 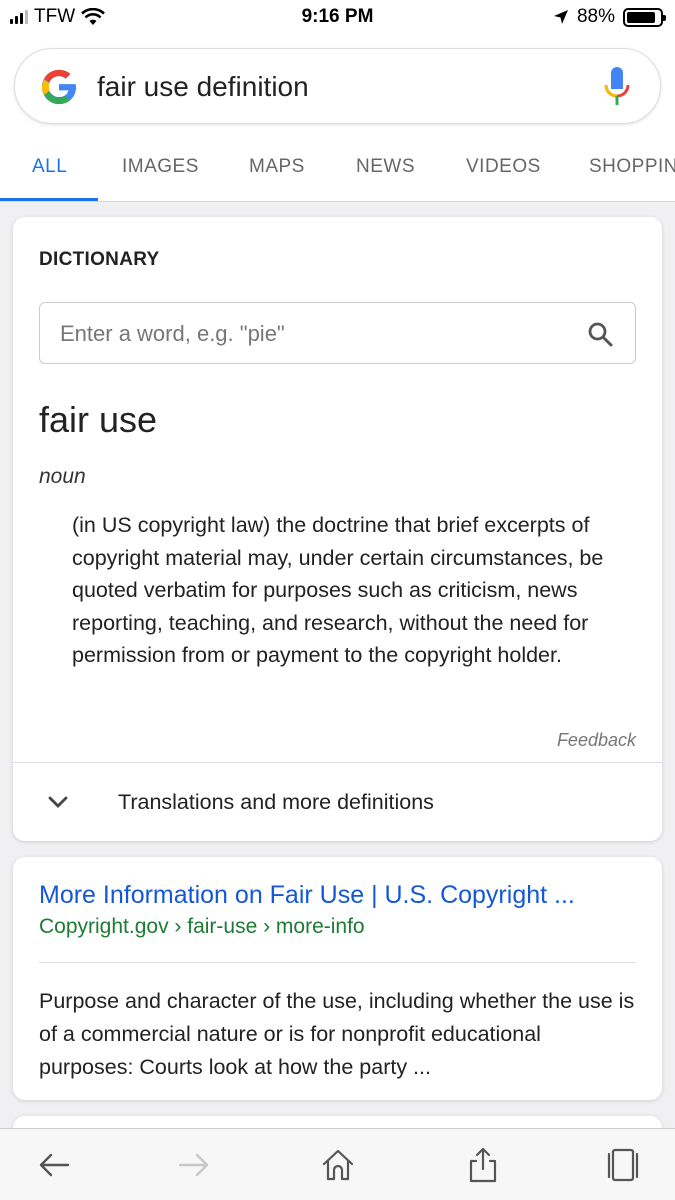 I want to click on tab-images: IMAGES, so click(x=160, y=167).